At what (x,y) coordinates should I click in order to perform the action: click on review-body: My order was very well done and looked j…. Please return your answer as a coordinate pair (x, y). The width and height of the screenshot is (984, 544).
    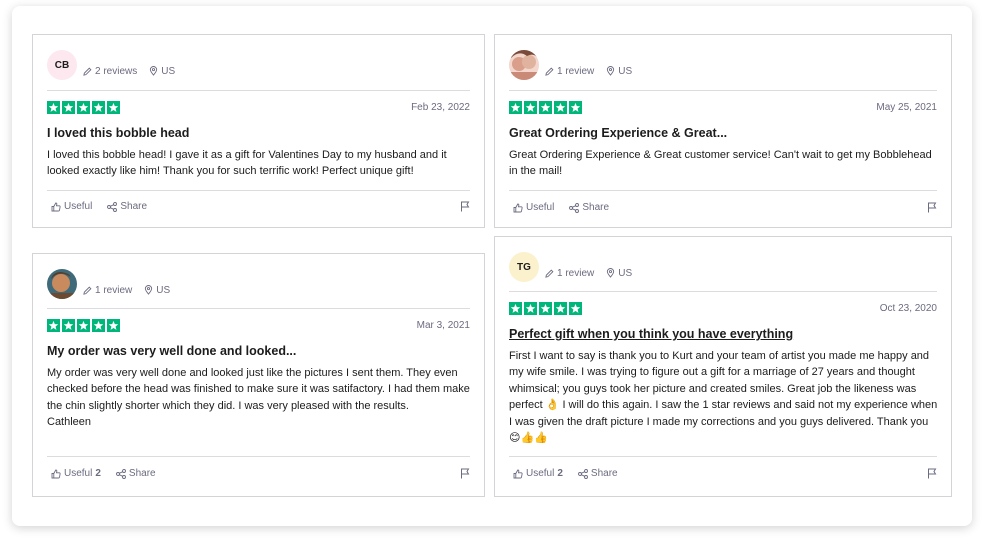
    Looking at the image, I should click on (259, 398).